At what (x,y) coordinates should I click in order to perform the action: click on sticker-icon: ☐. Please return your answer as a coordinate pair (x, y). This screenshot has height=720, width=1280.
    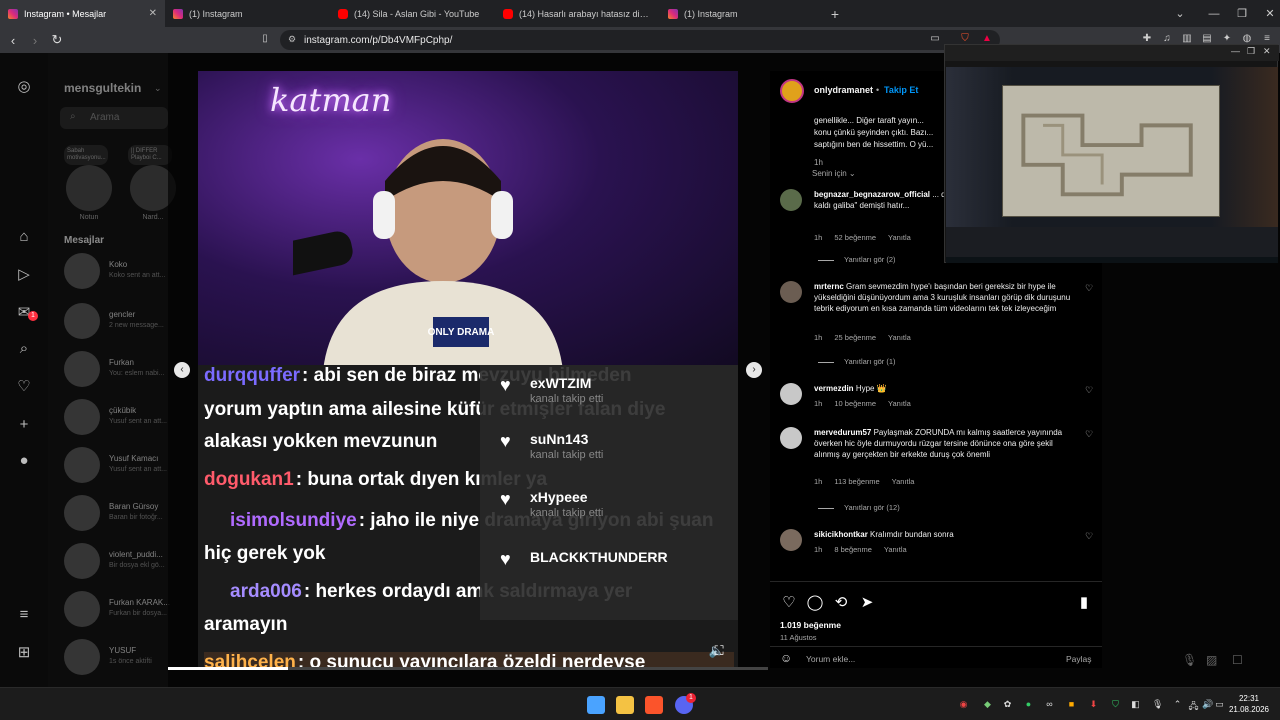
    Looking at the image, I should click on (1237, 660).